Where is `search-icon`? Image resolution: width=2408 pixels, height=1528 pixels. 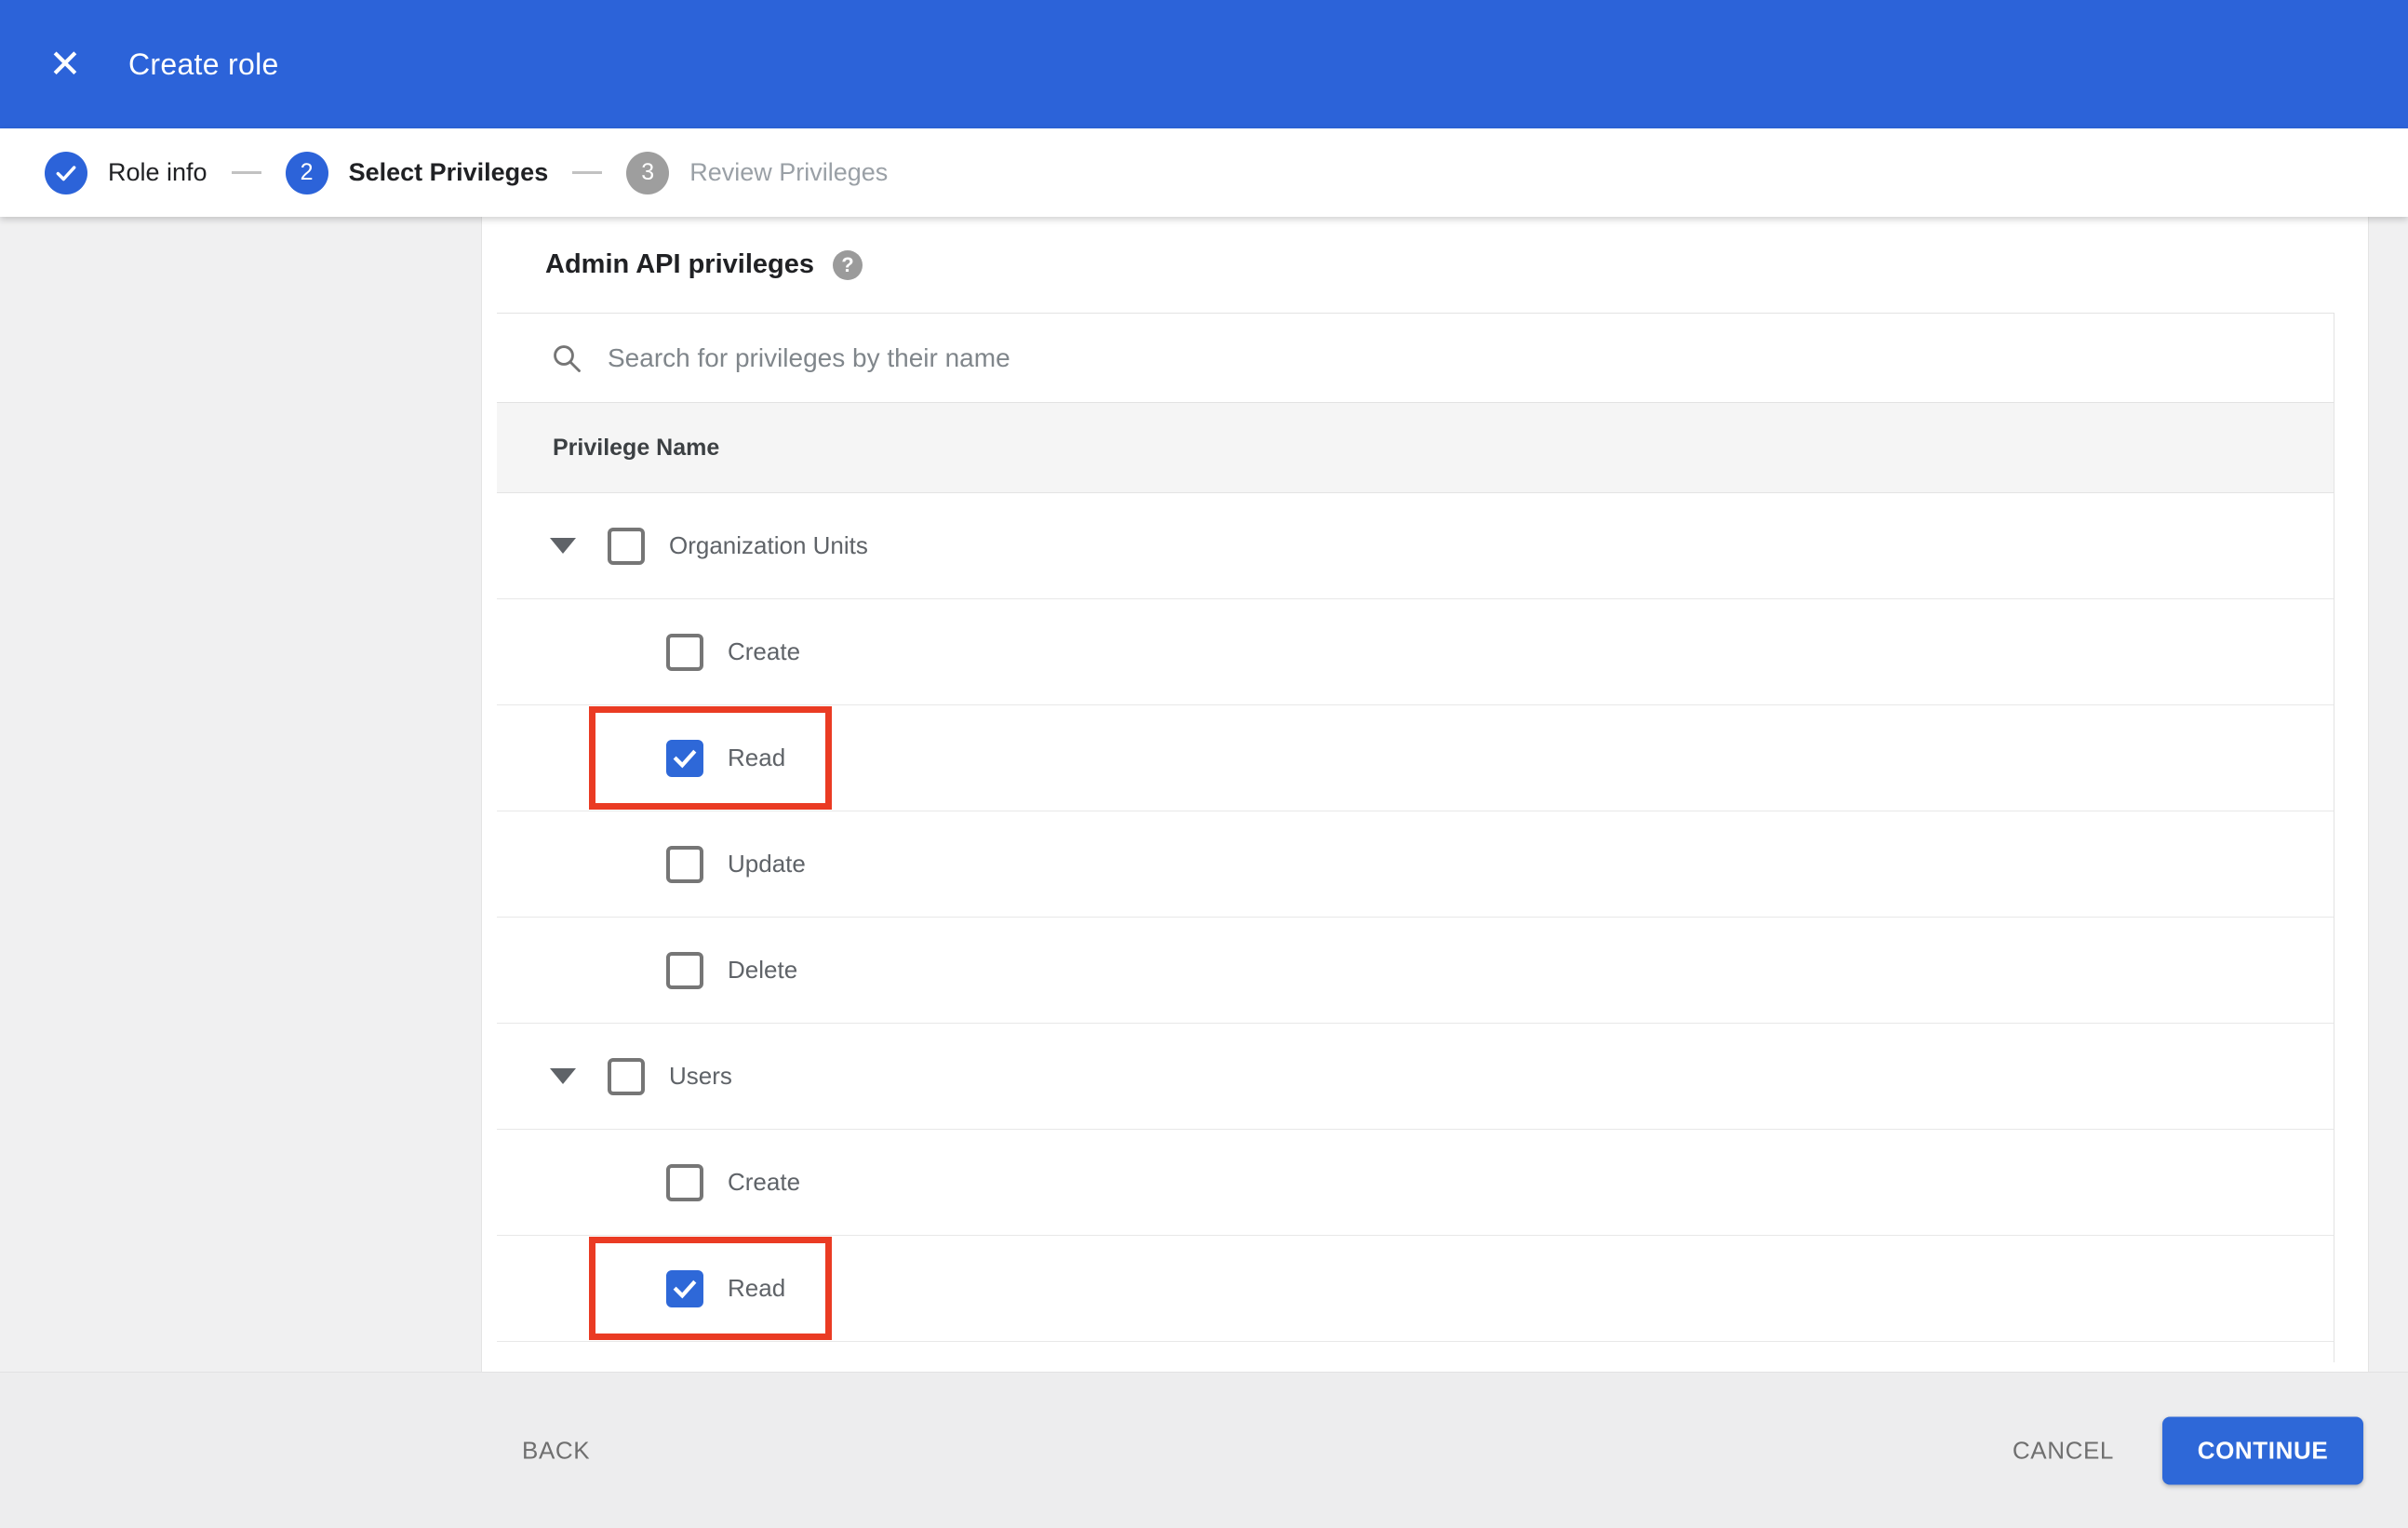 search-icon is located at coordinates (568, 358).